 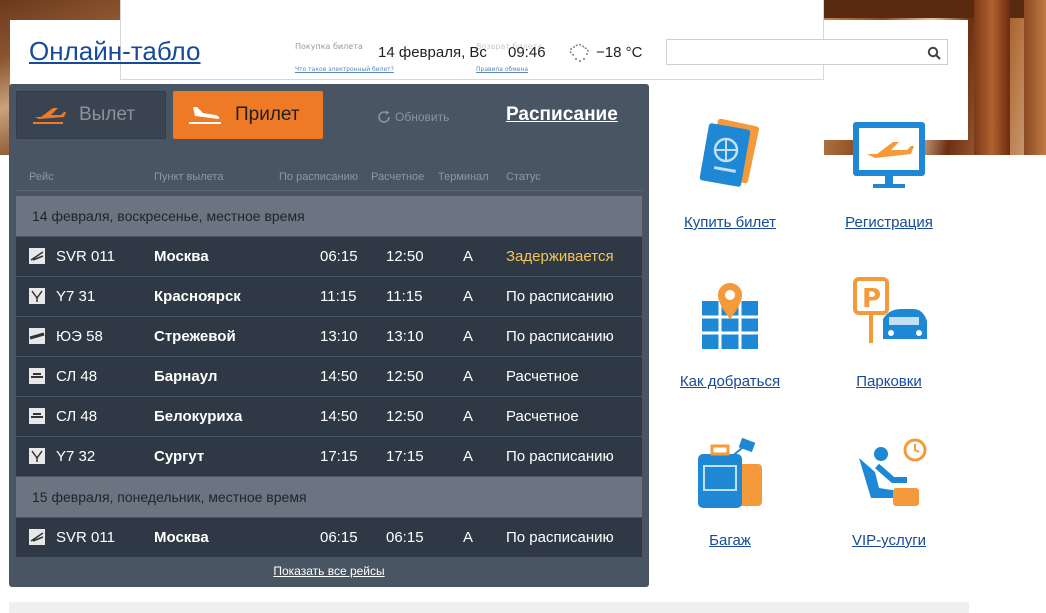 What do you see at coordinates (871, 299) in the screenshot?
I see `svg-text: P` at bounding box center [871, 299].